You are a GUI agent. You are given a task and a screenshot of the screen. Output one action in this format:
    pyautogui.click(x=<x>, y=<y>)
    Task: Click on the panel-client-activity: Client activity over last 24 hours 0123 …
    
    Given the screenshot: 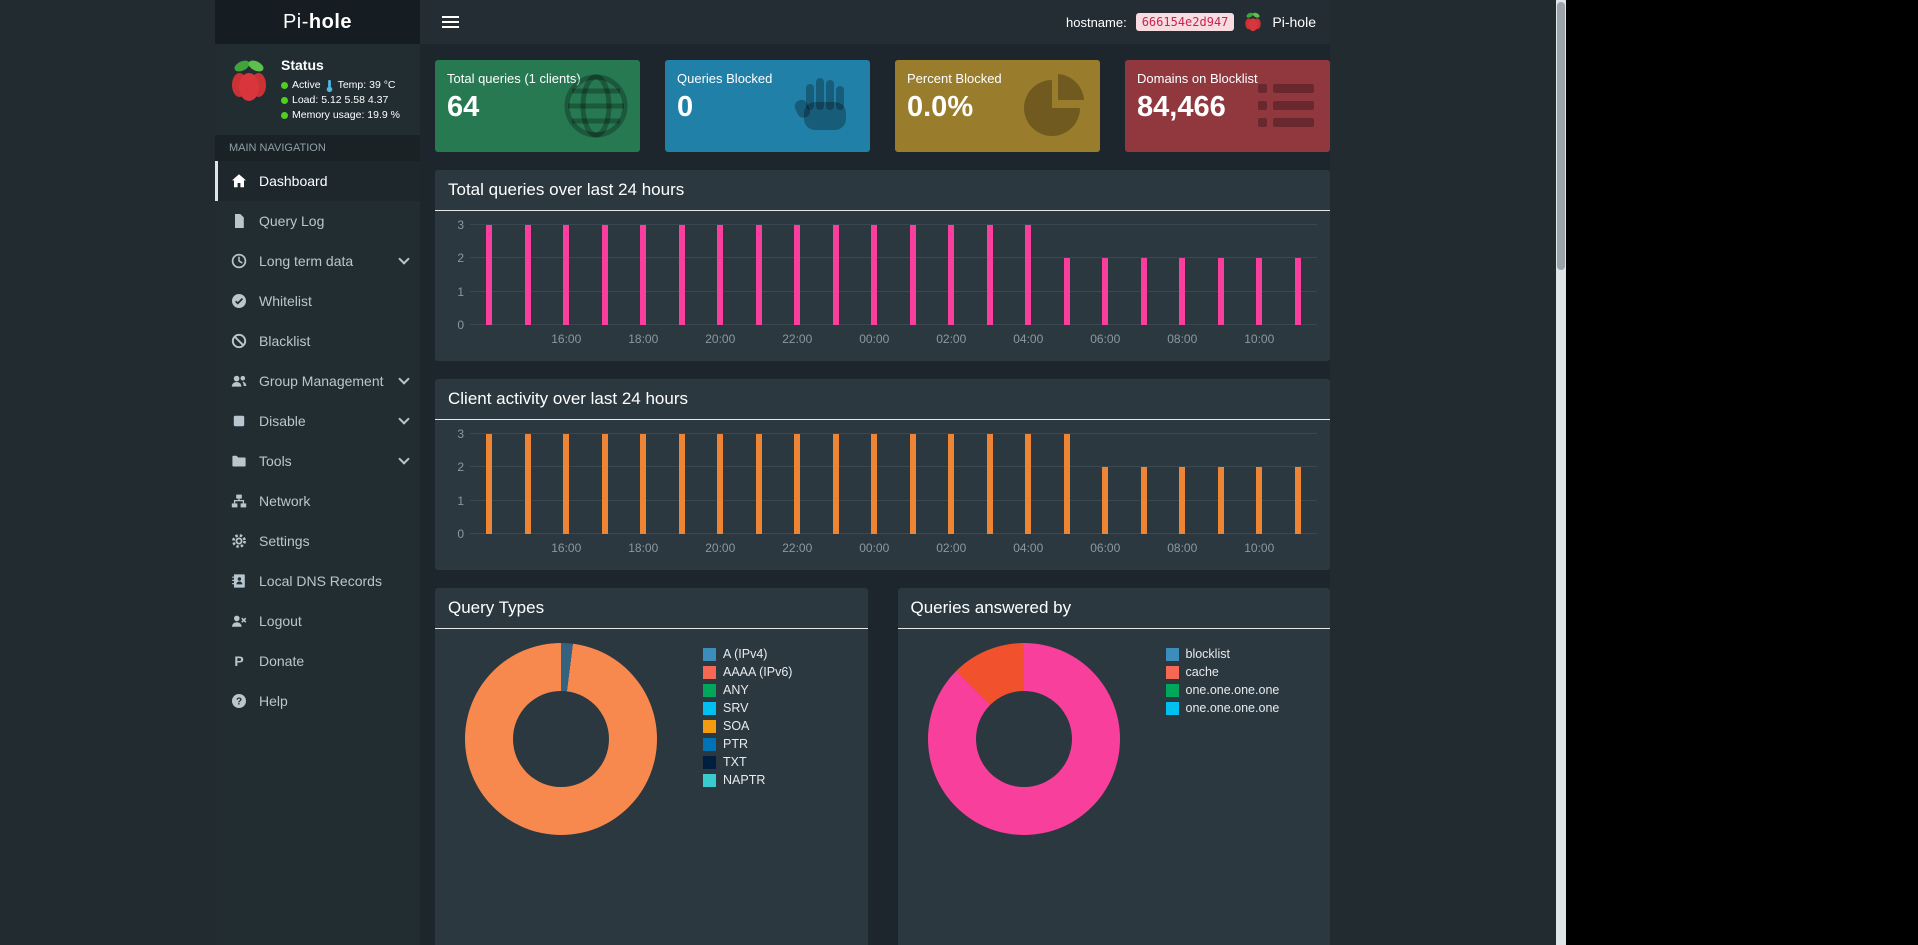 What is the action you would take?
    pyautogui.click(x=882, y=474)
    